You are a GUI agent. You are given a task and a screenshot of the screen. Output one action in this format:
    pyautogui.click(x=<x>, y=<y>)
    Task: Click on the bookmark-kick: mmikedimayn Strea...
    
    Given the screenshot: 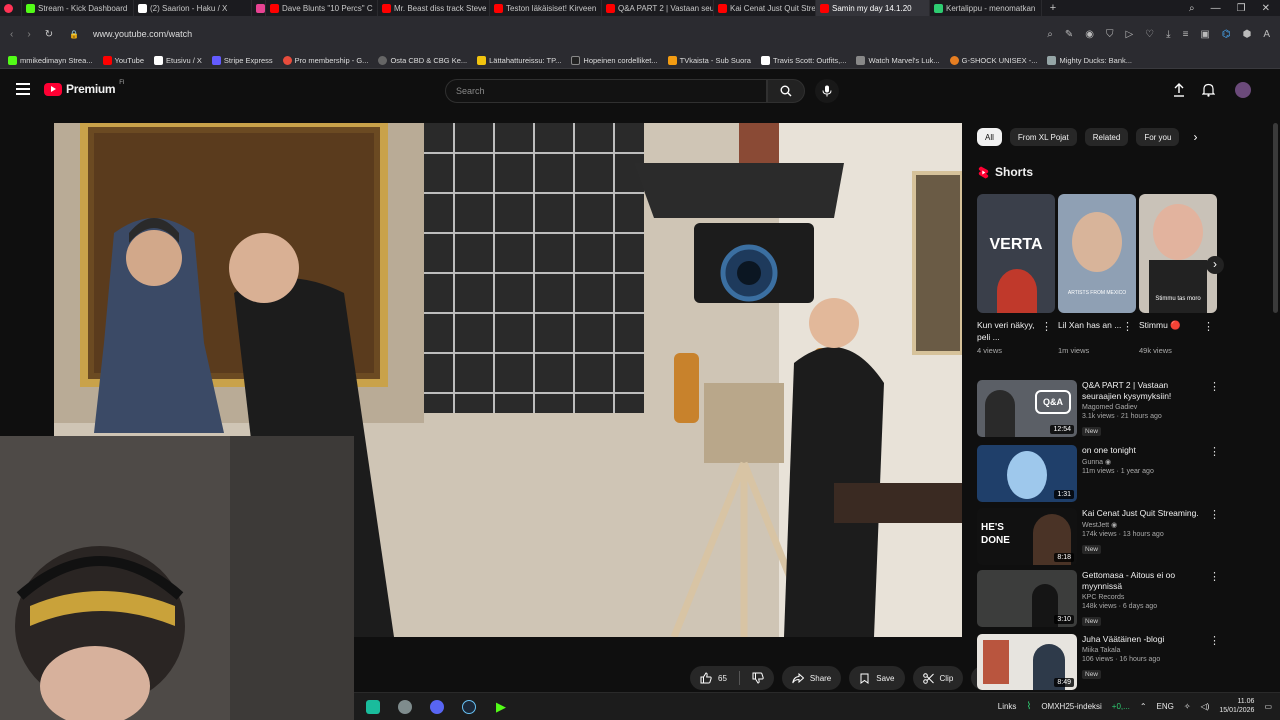 What is the action you would take?
    pyautogui.click(x=50, y=60)
    